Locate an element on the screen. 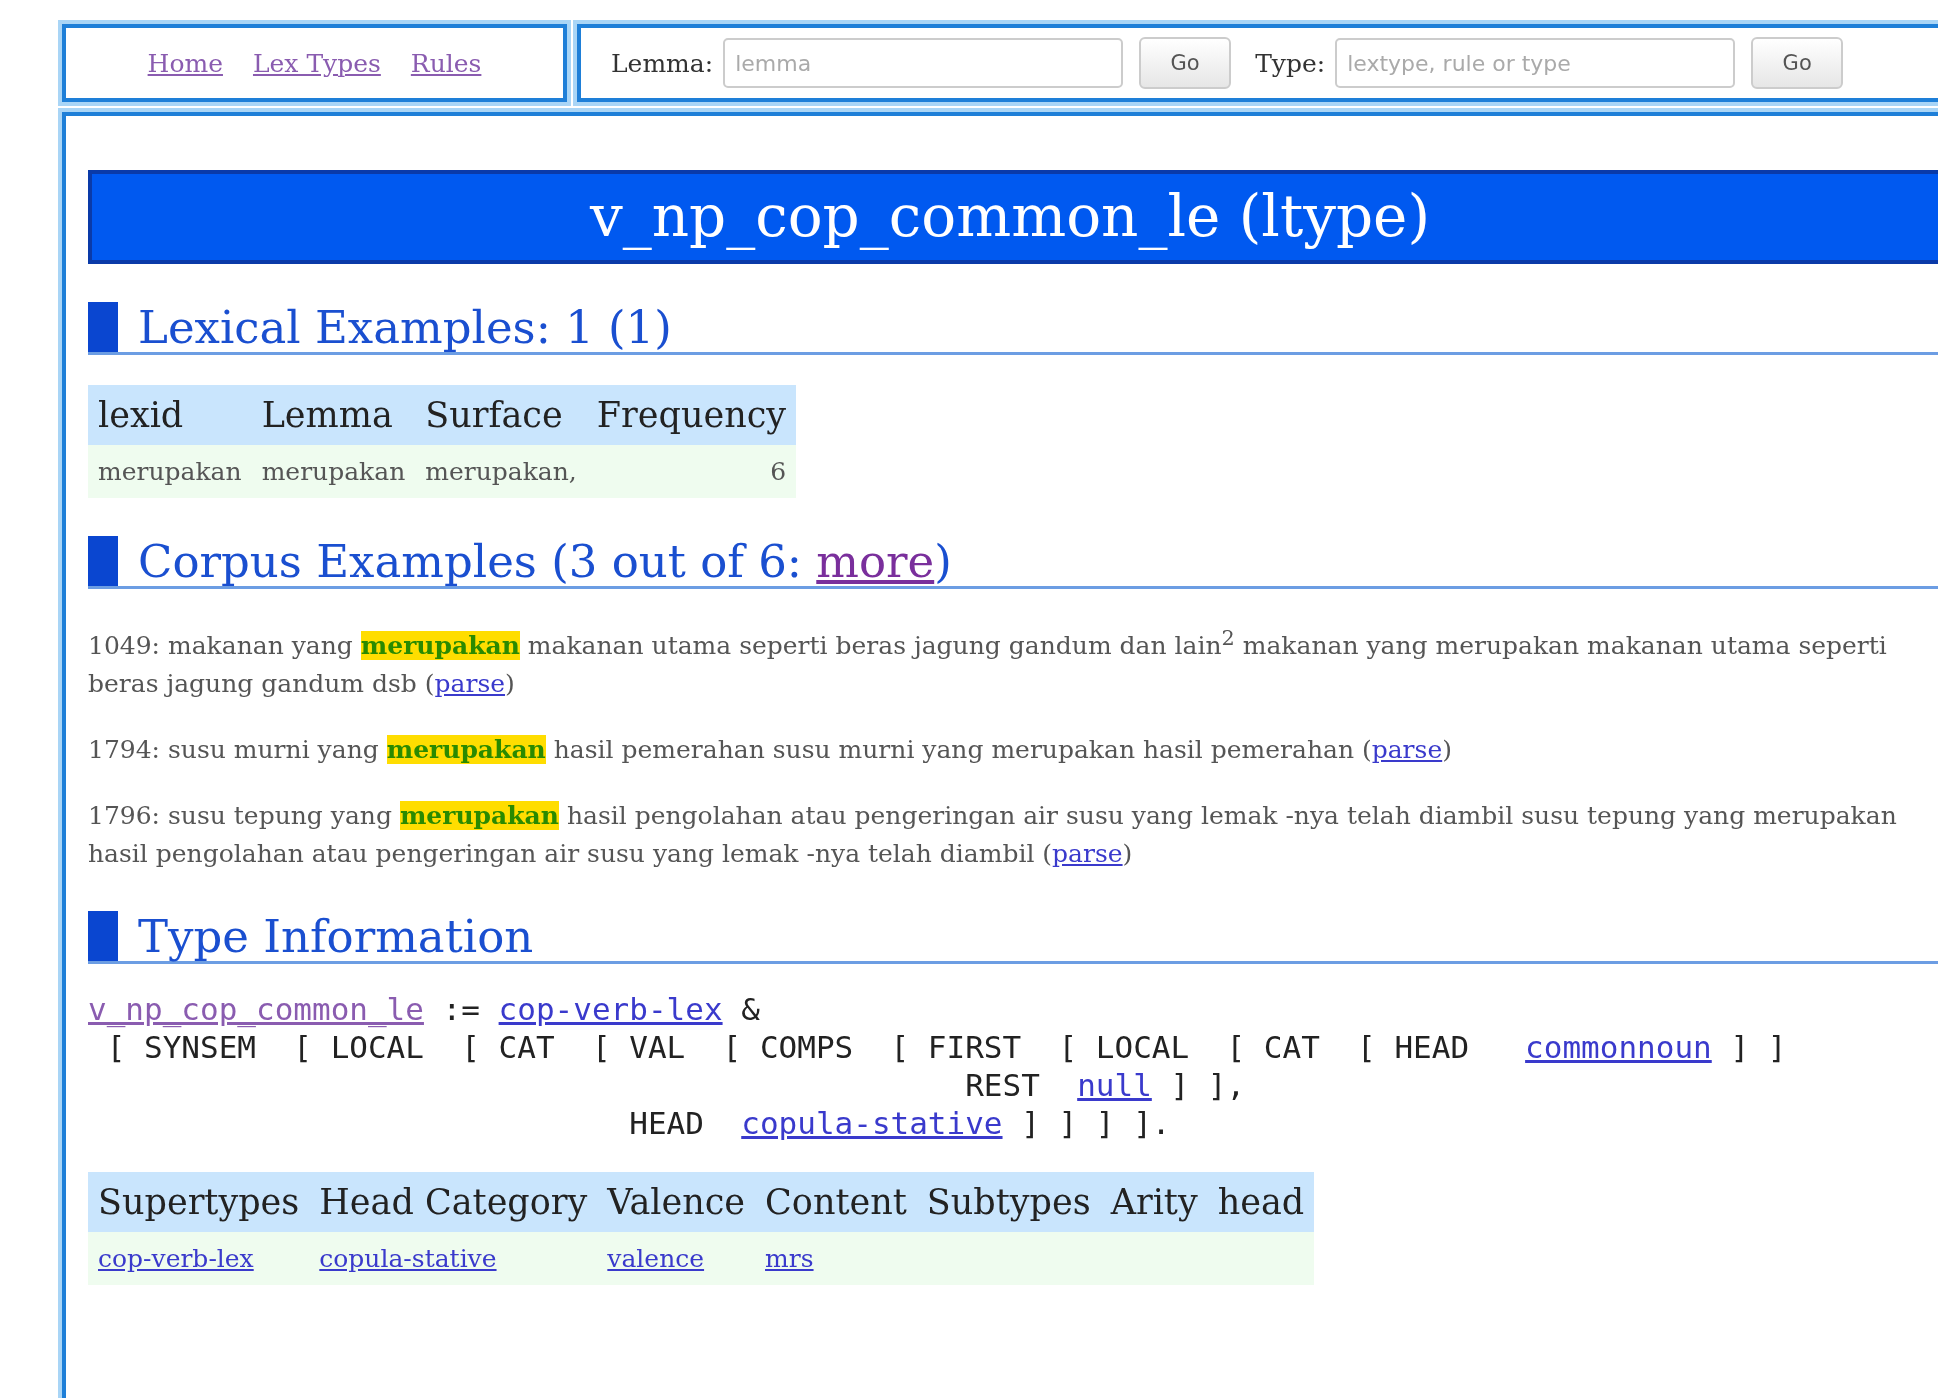  nav-link: Rules is located at coordinates (446, 63).